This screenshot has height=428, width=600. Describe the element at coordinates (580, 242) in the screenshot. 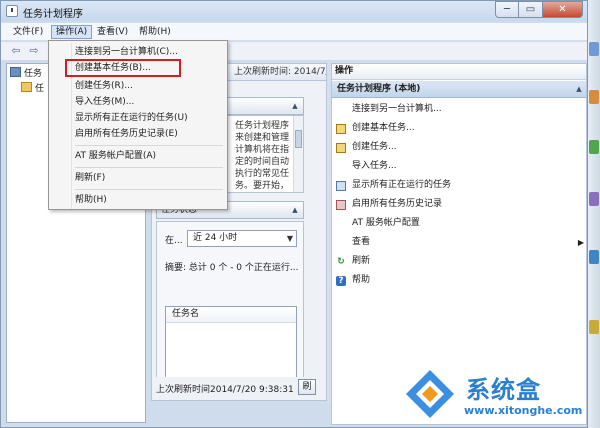

I see `submenu-arrow-icon: ▶` at that location.